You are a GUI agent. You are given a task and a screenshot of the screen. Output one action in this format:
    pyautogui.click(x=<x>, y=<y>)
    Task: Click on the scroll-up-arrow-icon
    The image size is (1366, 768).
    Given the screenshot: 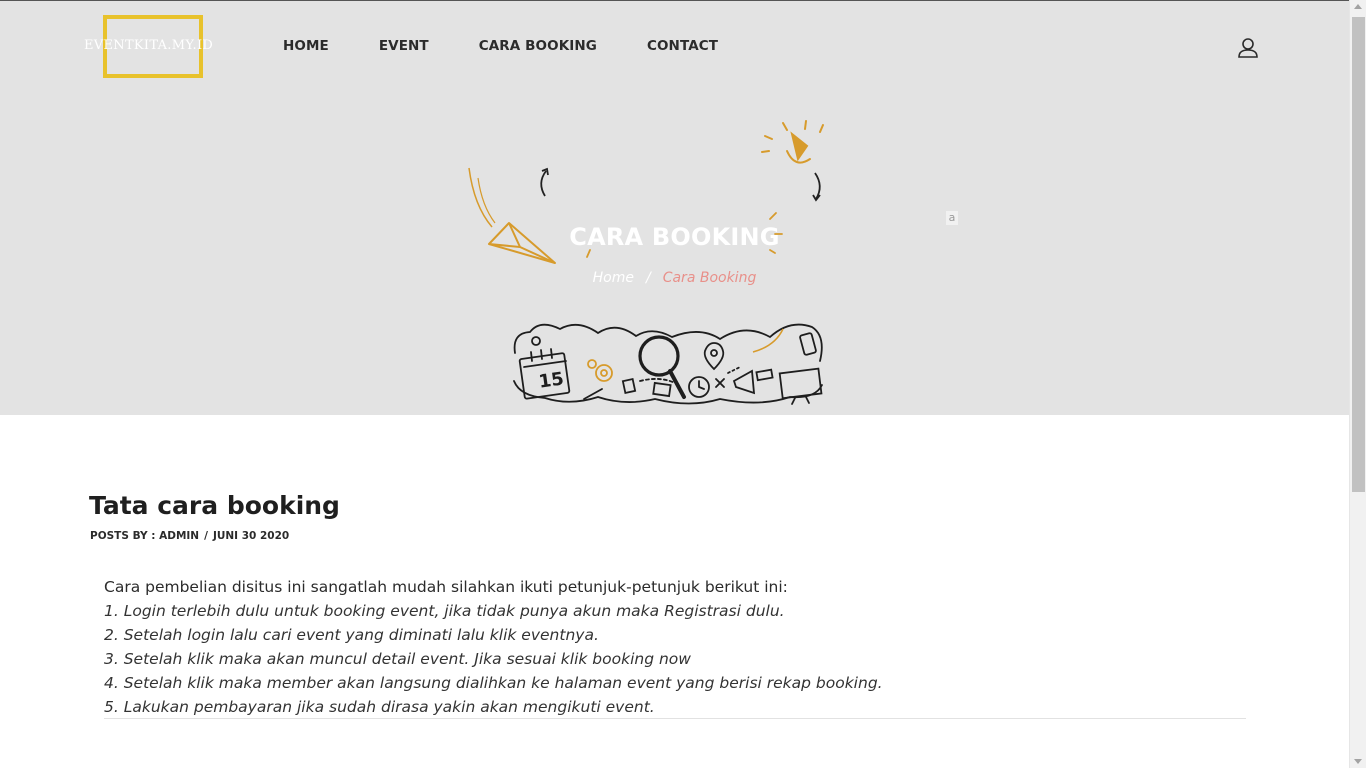 What is the action you would take?
    pyautogui.click(x=1358, y=6)
    